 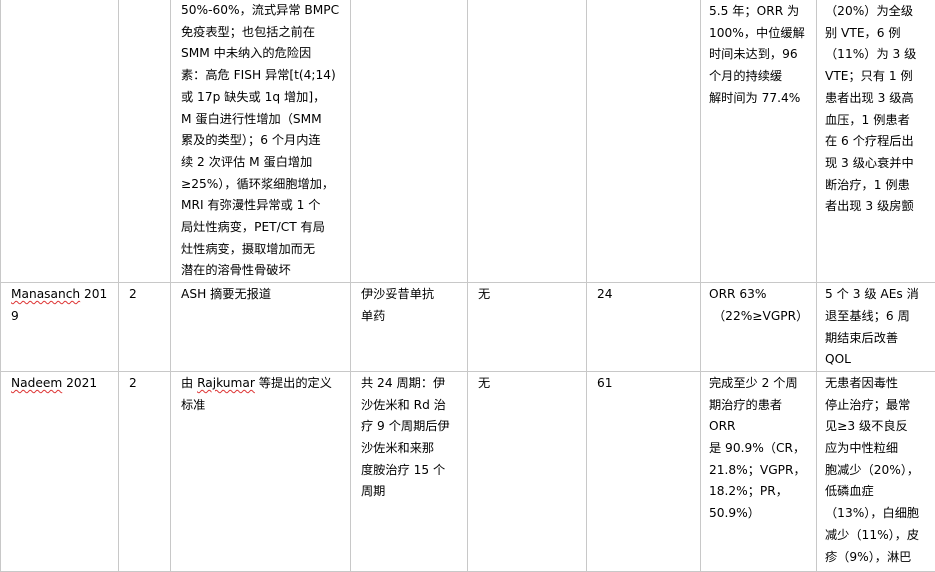 What do you see at coordinates (261, 327) in the screenshot?
I see `cell-definition: ASH 摘要无报道` at bounding box center [261, 327].